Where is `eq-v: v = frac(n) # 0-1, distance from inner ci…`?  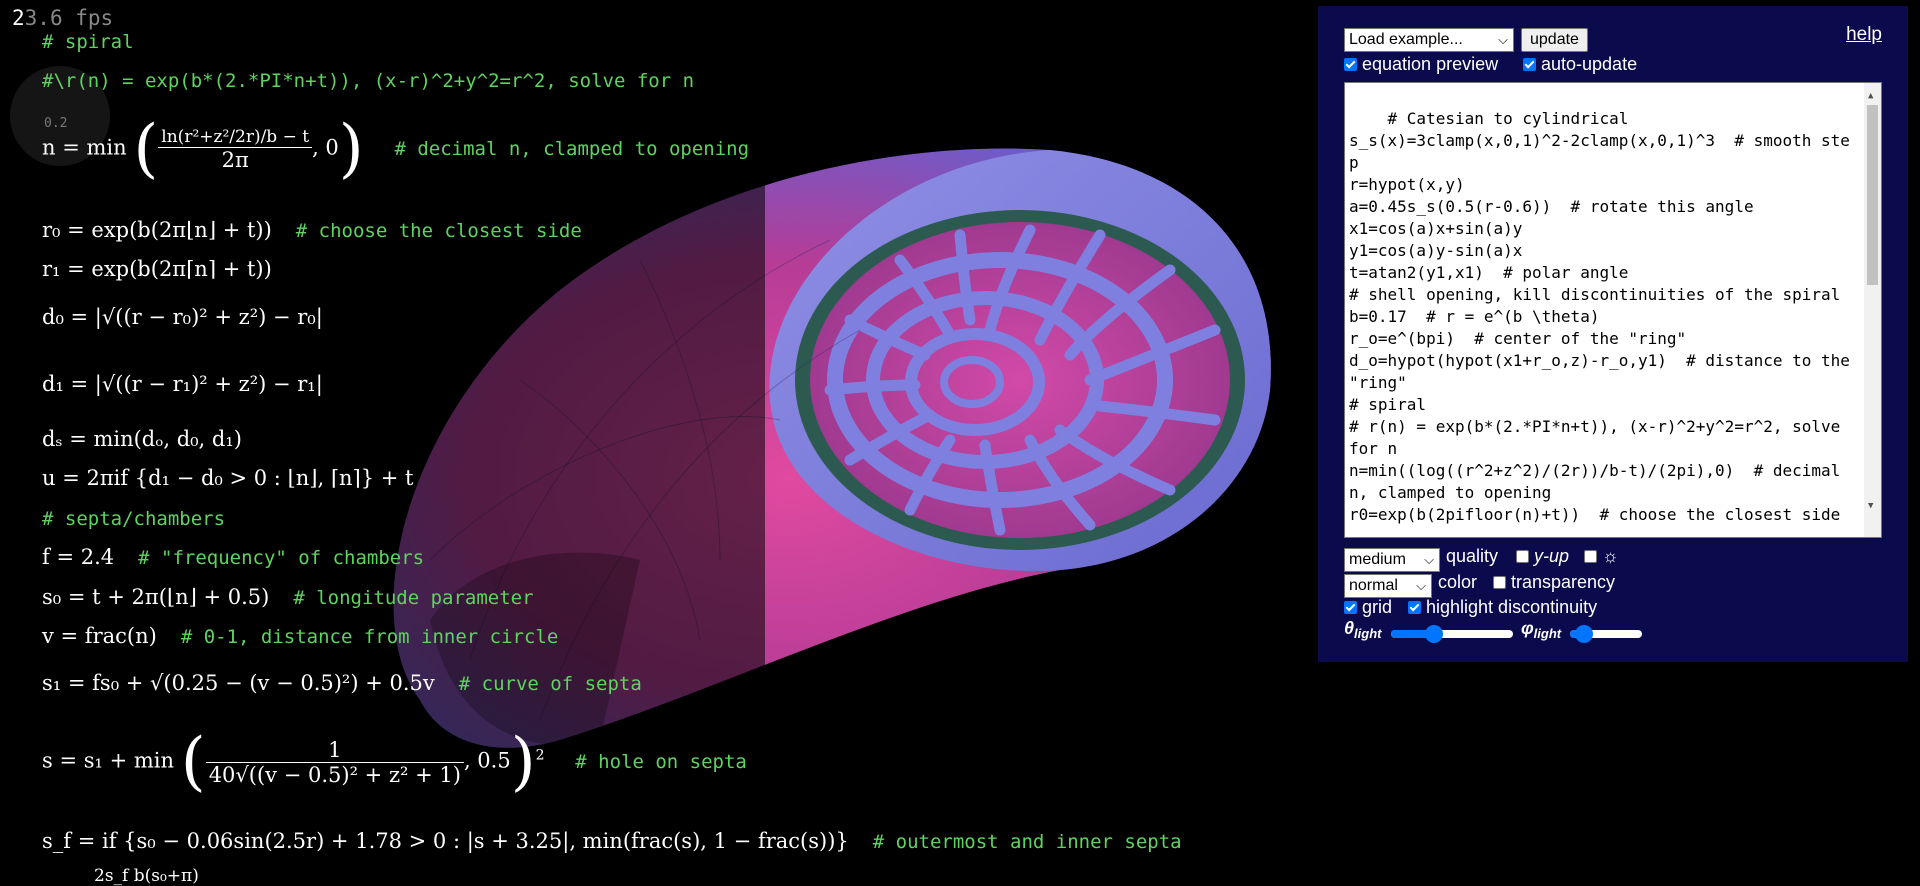 eq-v: v = frac(n) # 0-1, distance from inner ci… is located at coordinates (300, 636).